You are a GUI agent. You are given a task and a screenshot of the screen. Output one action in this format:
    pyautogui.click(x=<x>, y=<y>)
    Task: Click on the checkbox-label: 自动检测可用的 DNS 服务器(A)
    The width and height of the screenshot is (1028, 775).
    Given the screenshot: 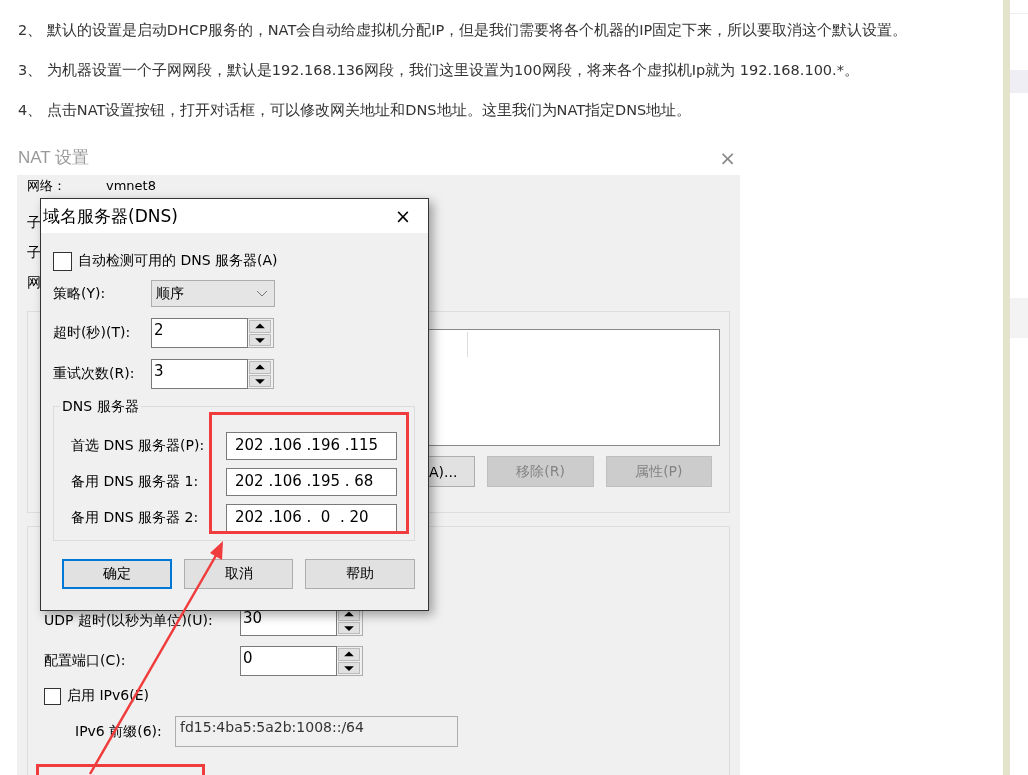 What is the action you would take?
    pyautogui.click(x=178, y=261)
    